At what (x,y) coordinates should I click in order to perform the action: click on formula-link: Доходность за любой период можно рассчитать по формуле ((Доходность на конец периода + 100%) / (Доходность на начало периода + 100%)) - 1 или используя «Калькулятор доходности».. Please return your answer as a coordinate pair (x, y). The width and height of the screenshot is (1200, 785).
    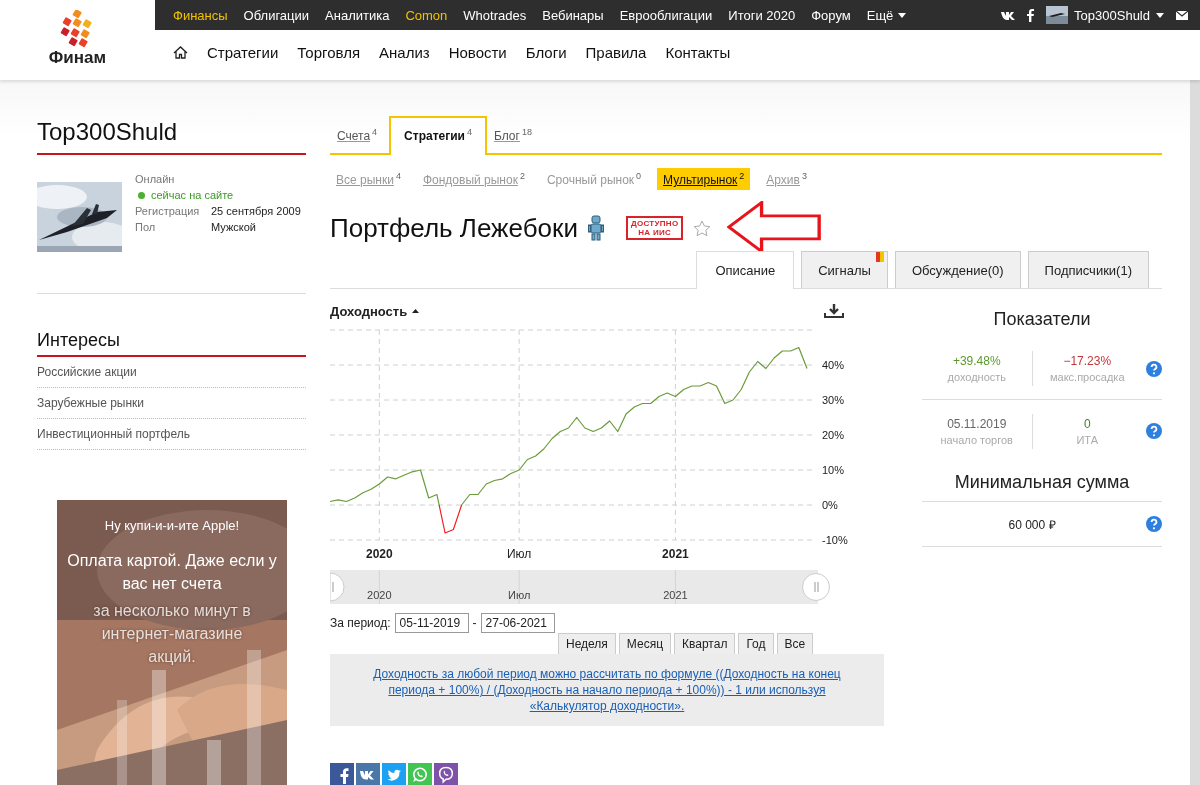
    Looking at the image, I should click on (607, 690).